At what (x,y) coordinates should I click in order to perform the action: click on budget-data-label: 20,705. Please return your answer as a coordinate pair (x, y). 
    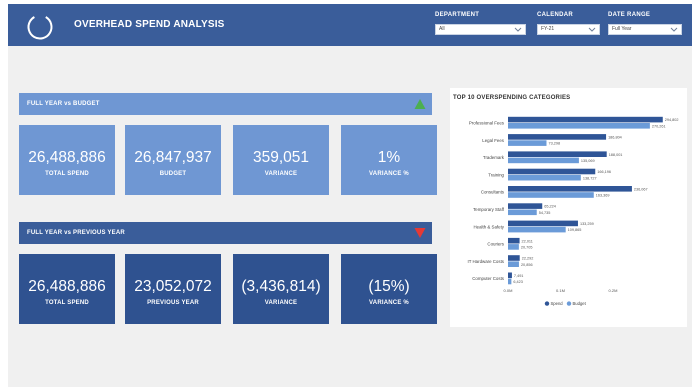
    Looking at the image, I should click on (527, 248).